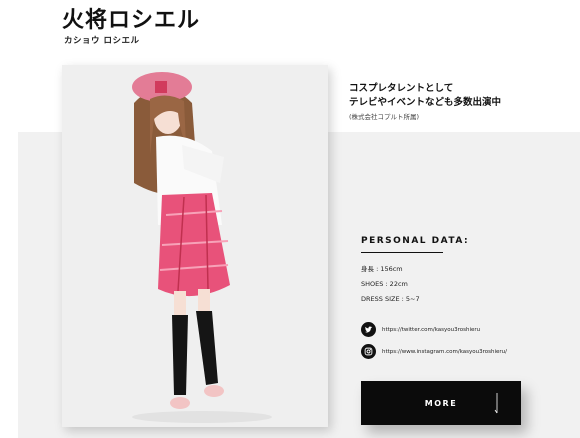 This screenshot has height=438, width=580. I want to click on more-button-label: MORE, so click(441, 403).